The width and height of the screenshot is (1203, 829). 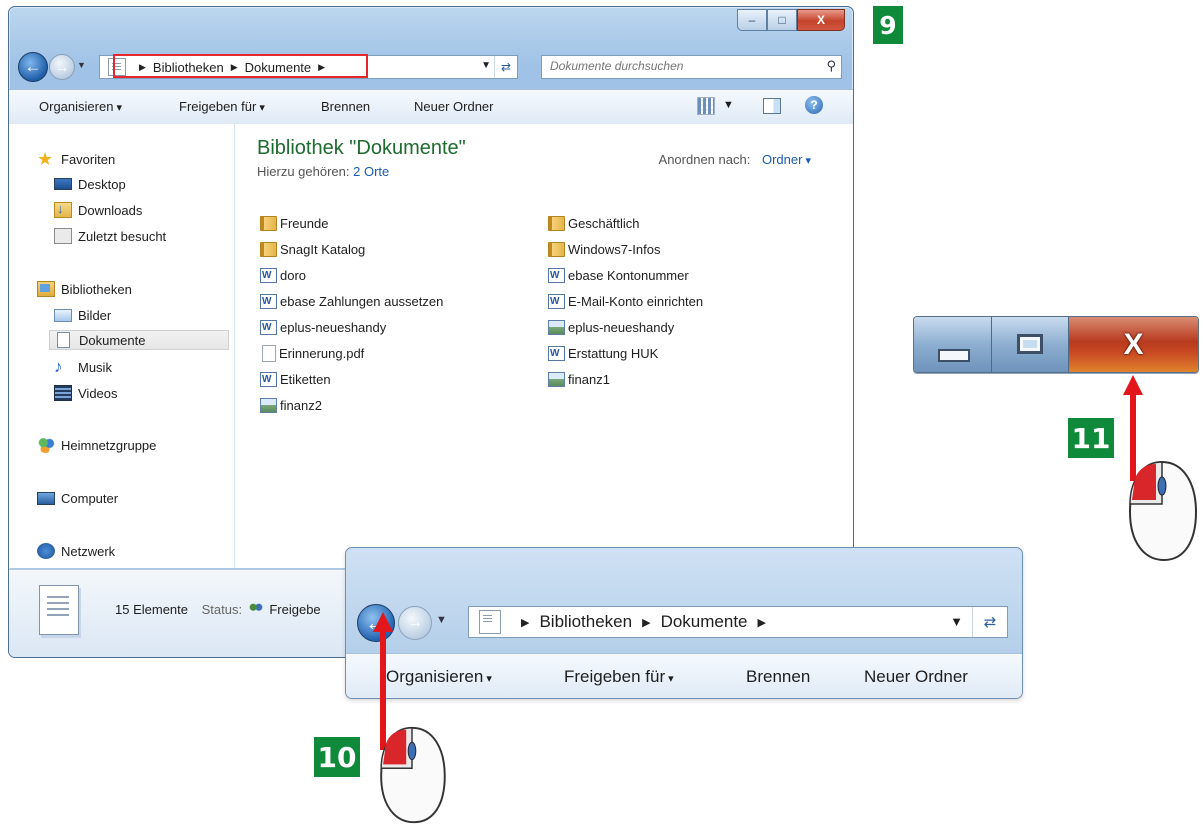 What do you see at coordinates (1133, 344) in the screenshot?
I see `zoomed-close-button: X` at bounding box center [1133, 344].